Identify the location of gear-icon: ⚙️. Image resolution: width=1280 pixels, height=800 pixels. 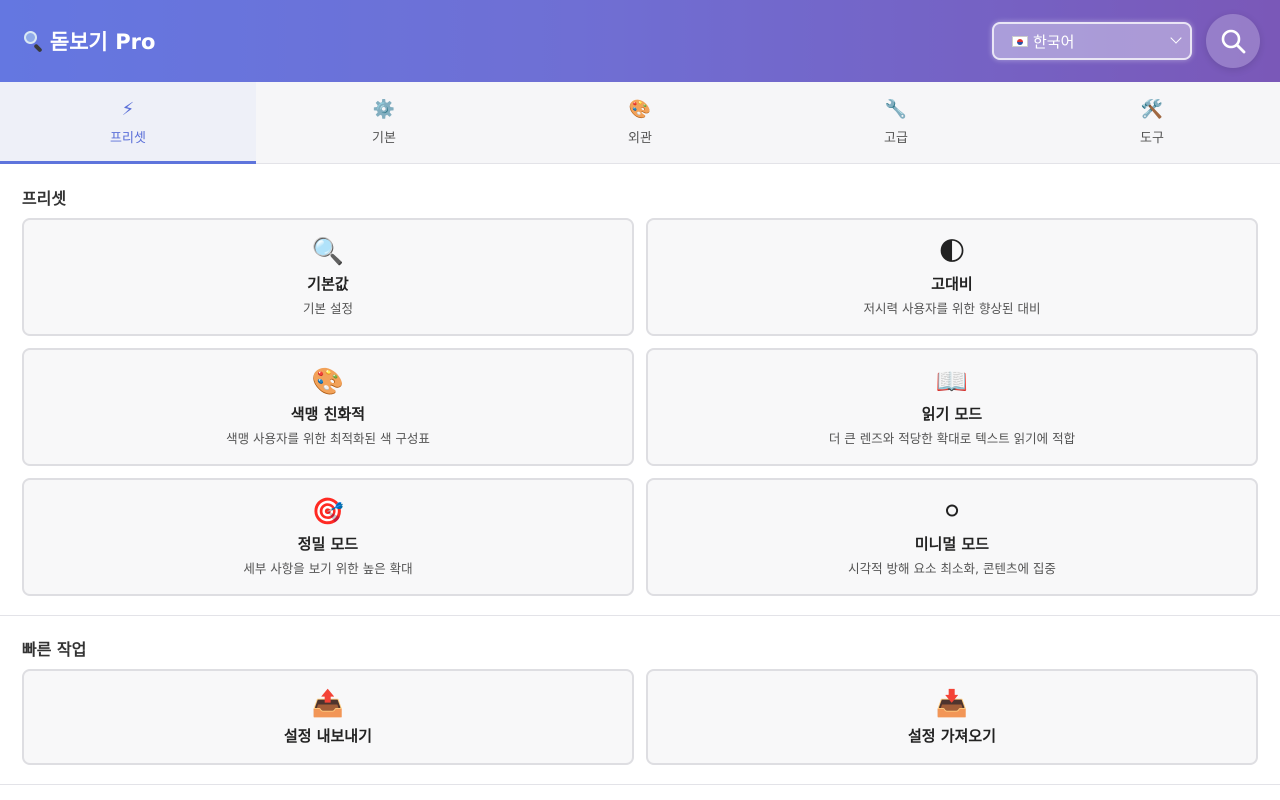
(384, 109).